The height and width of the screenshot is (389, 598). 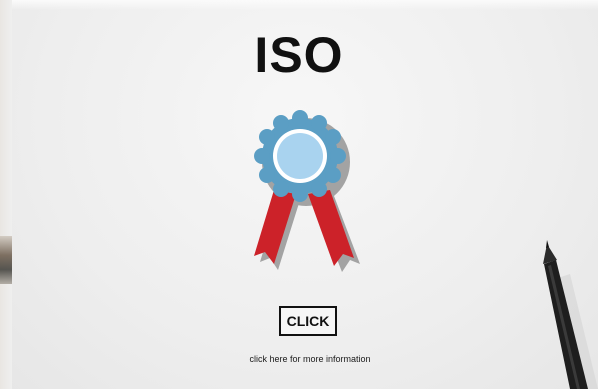 What do you see at coordinates (308, 321) in the screenshot?
I see `click-button: CLICK` at bounding box center [308, 321].